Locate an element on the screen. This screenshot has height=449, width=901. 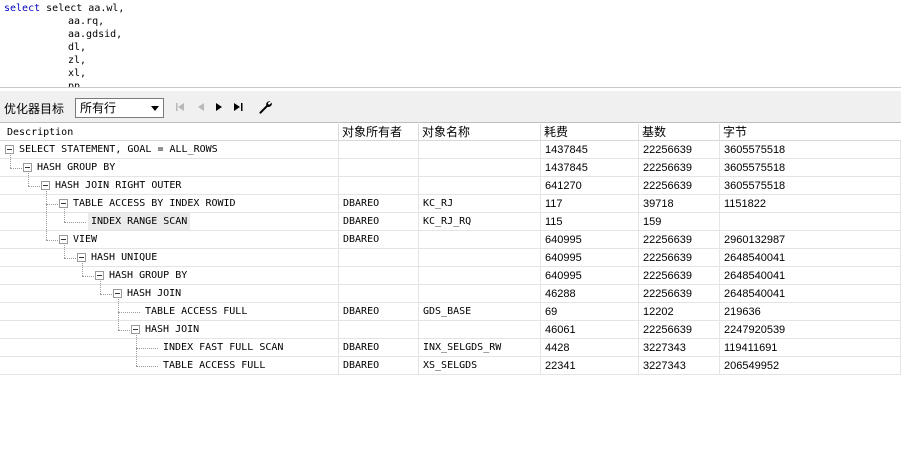
table-row: INDEX RANGE SCAN DBAREO KC_RJ_RQ 115 159 is located at coordinates (450, 222).